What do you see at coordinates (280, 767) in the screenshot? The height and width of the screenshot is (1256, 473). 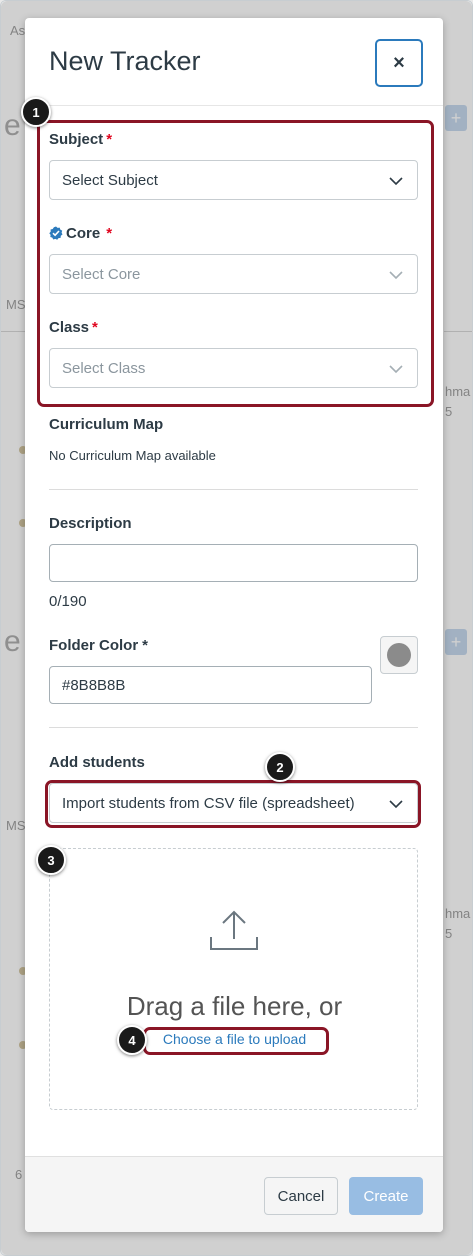 I see `annotation-badge-2: 2` at bounding box center [280, 767].